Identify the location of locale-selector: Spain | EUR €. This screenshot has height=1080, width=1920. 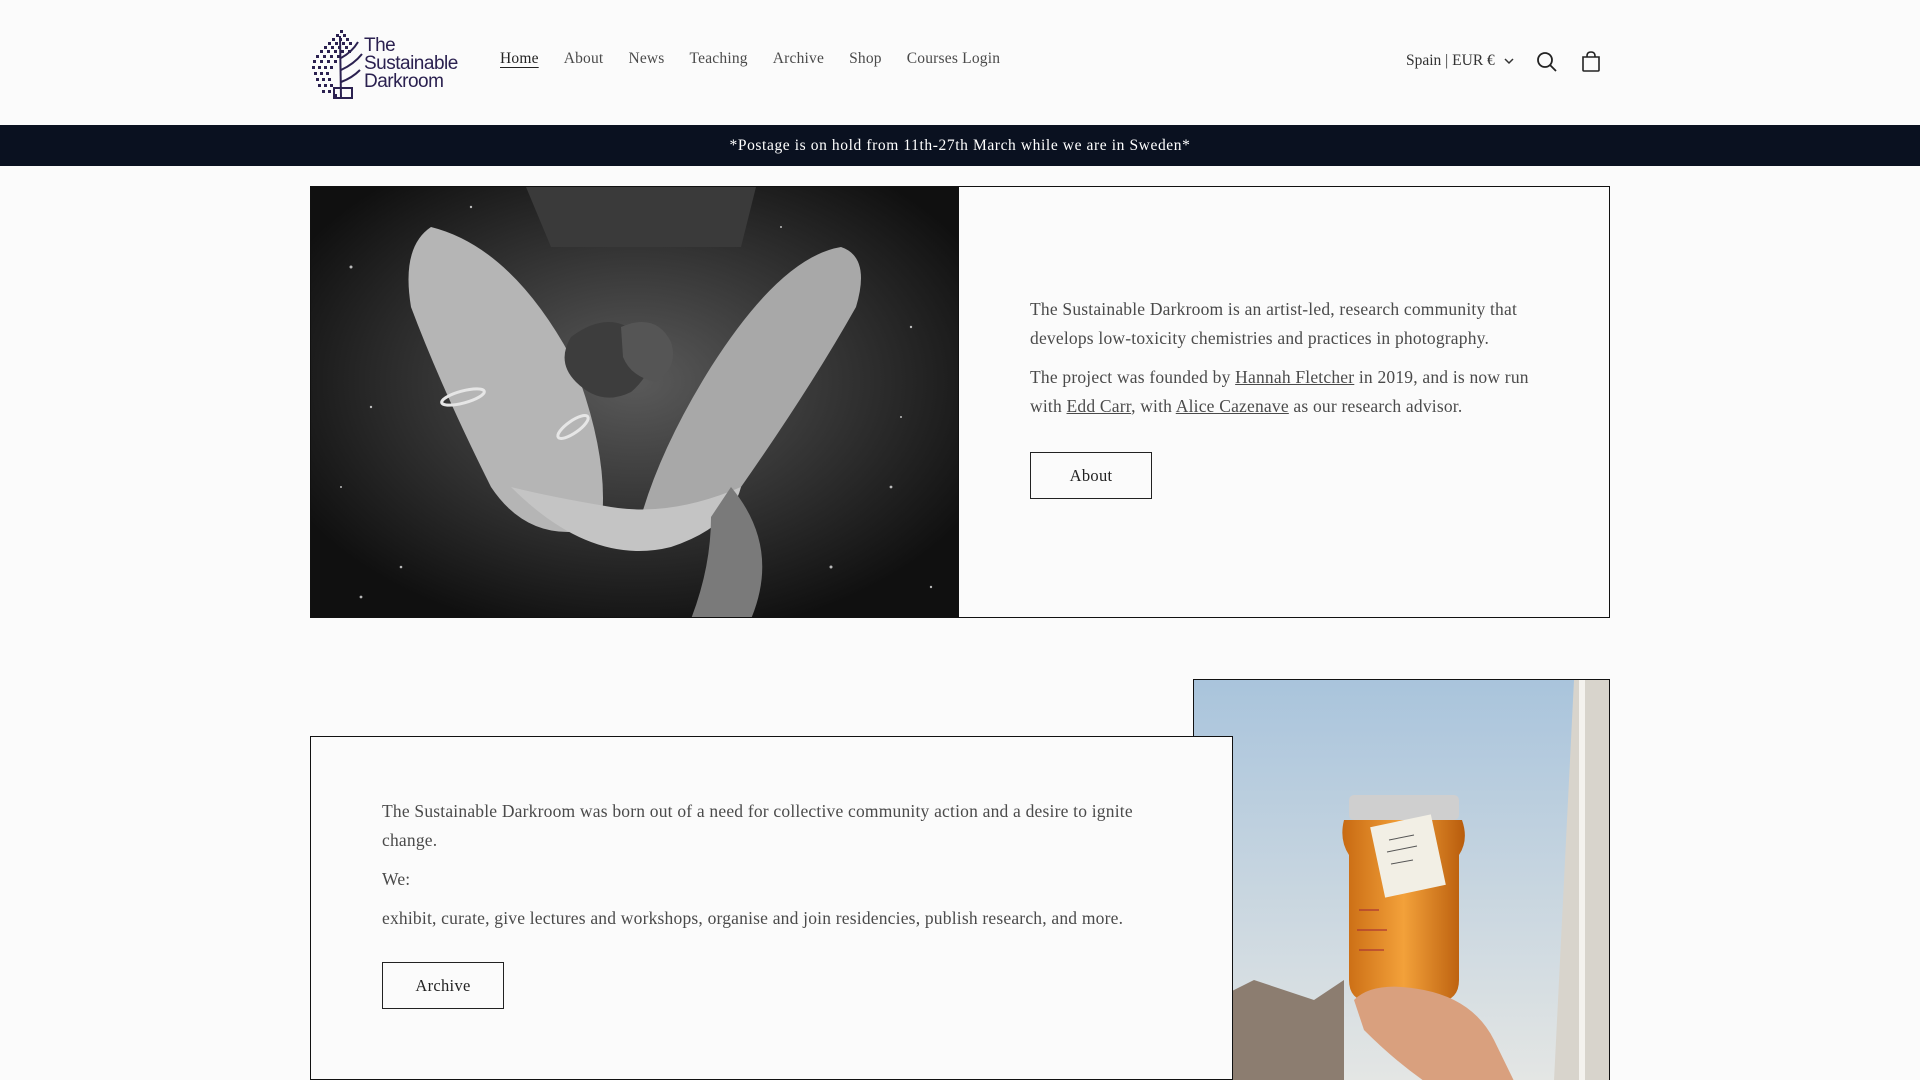
(1460, 61).